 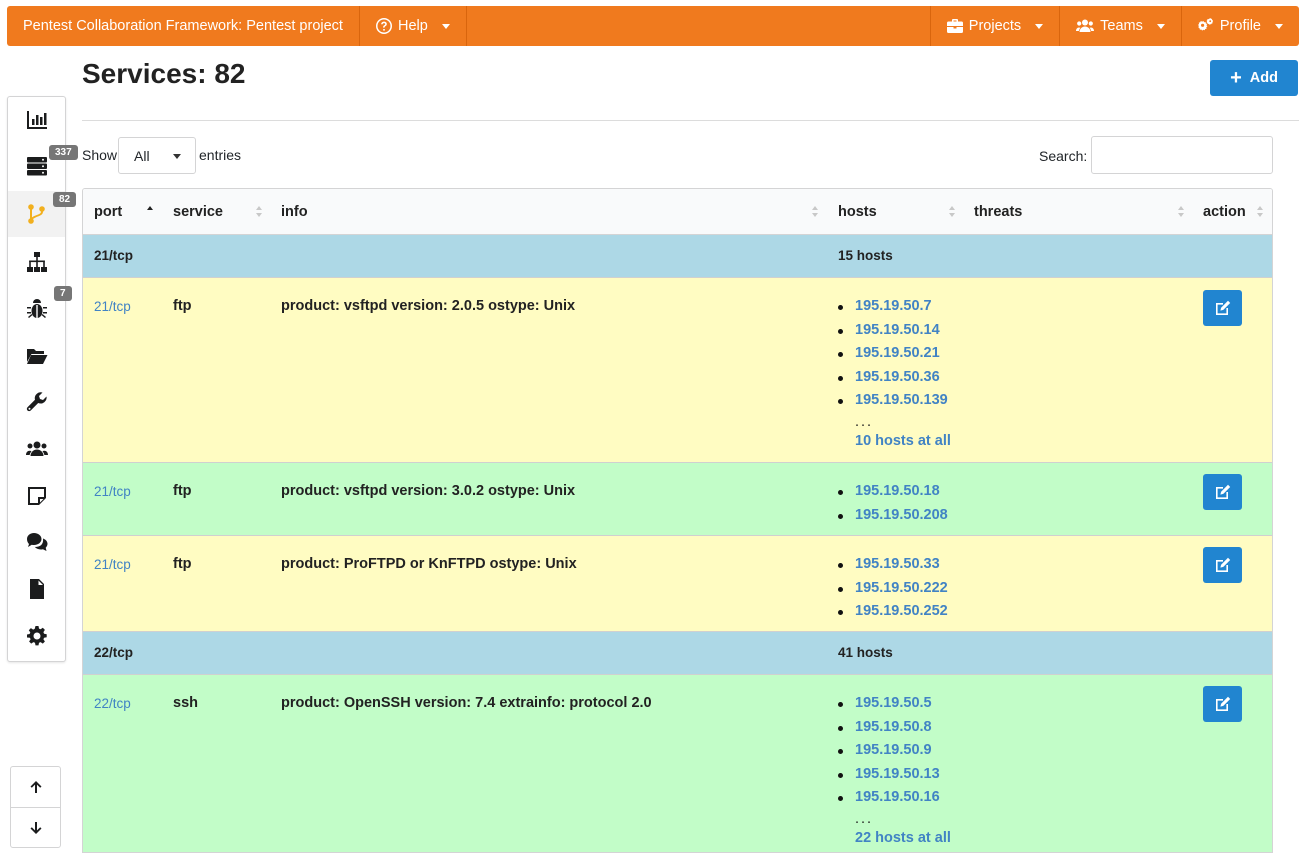 I want to click on teams-label: Teams, so click(x=1121, y=26).